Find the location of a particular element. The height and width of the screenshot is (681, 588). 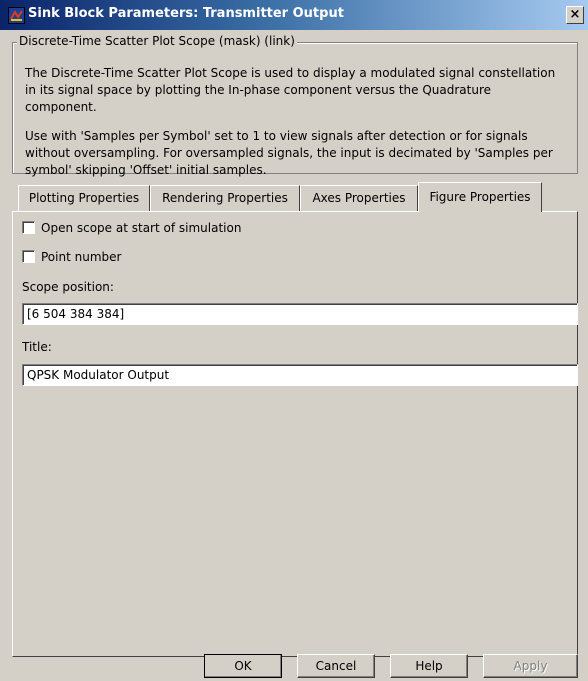

apply-button: Apply is located at coordinates (530, 666).